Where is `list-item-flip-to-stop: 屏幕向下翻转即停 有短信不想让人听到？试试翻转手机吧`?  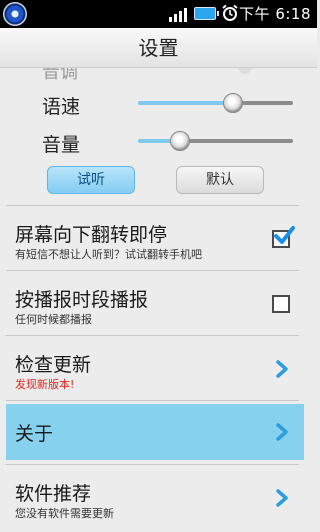 list-item-flip-to-stop: 屏幕向下翻转即停 有短信不想让人听到？试试翻转手机吧 is located at coordinates (158, 238).